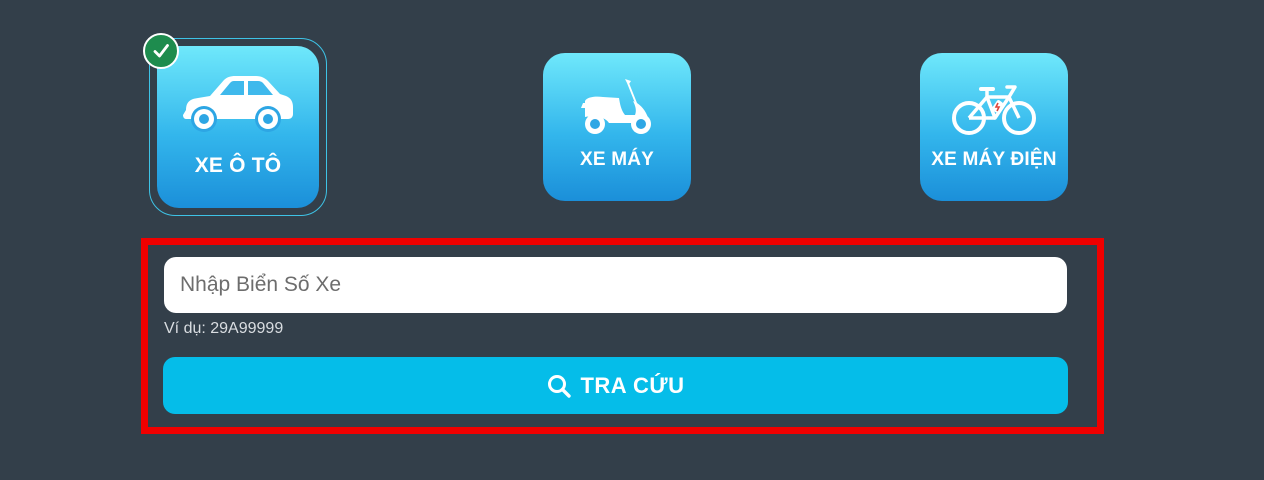  What do you see at coordinates (617, 107) in the screenshot?
I see `scooter-icon` at bounding box center [617, 107].